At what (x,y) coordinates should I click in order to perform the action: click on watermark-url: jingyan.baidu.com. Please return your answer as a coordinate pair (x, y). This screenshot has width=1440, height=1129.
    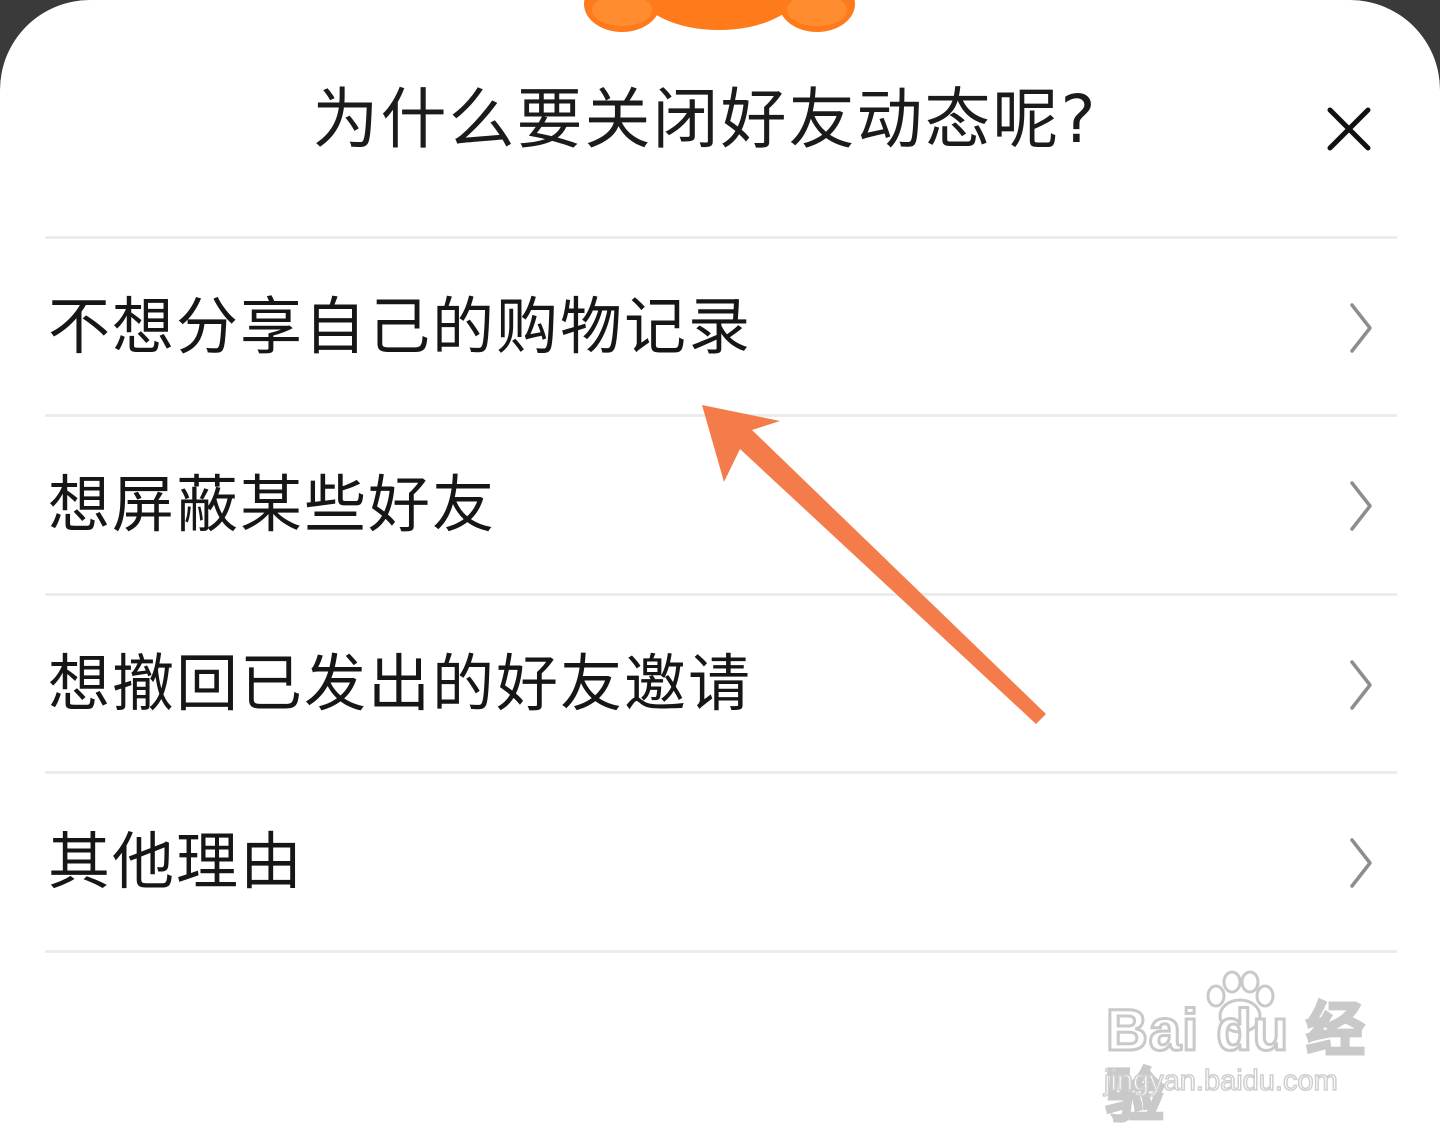
    Looking at the image, I should click on (1220, 1081).